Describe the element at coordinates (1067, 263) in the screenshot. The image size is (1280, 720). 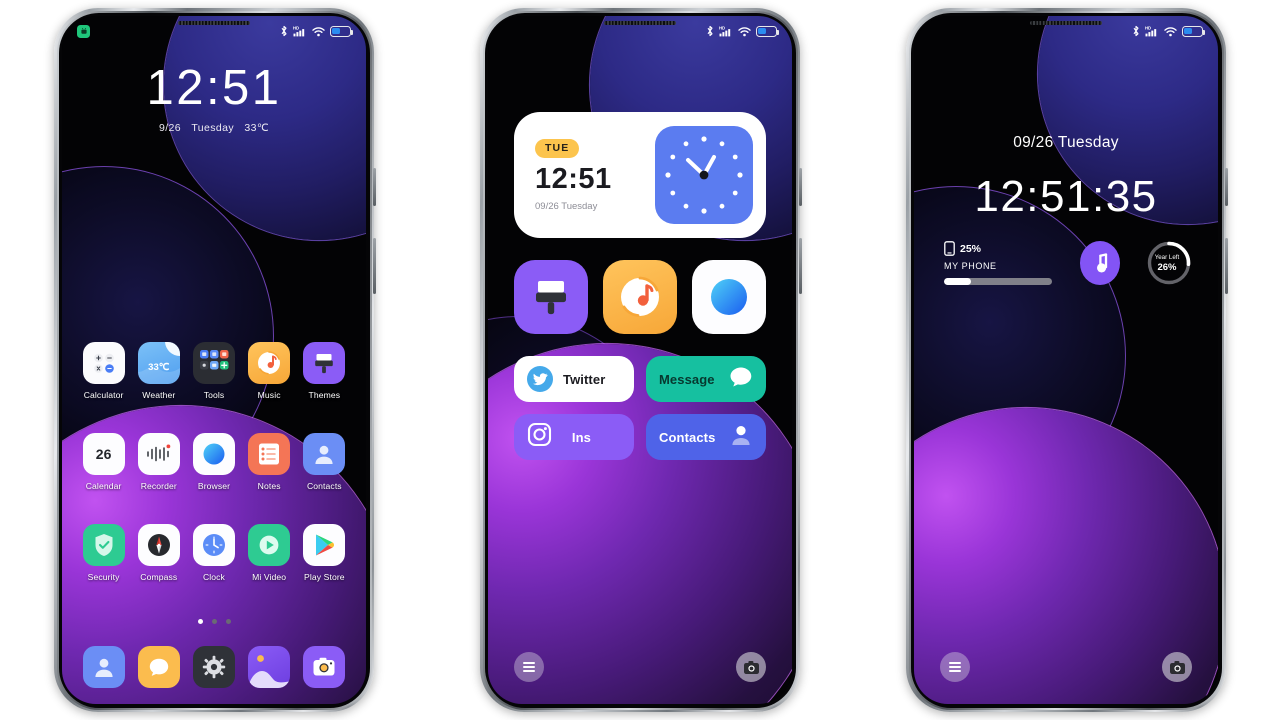
I see `lock-widget-row: 25% MY PHONE Year Left 26%` at that location.